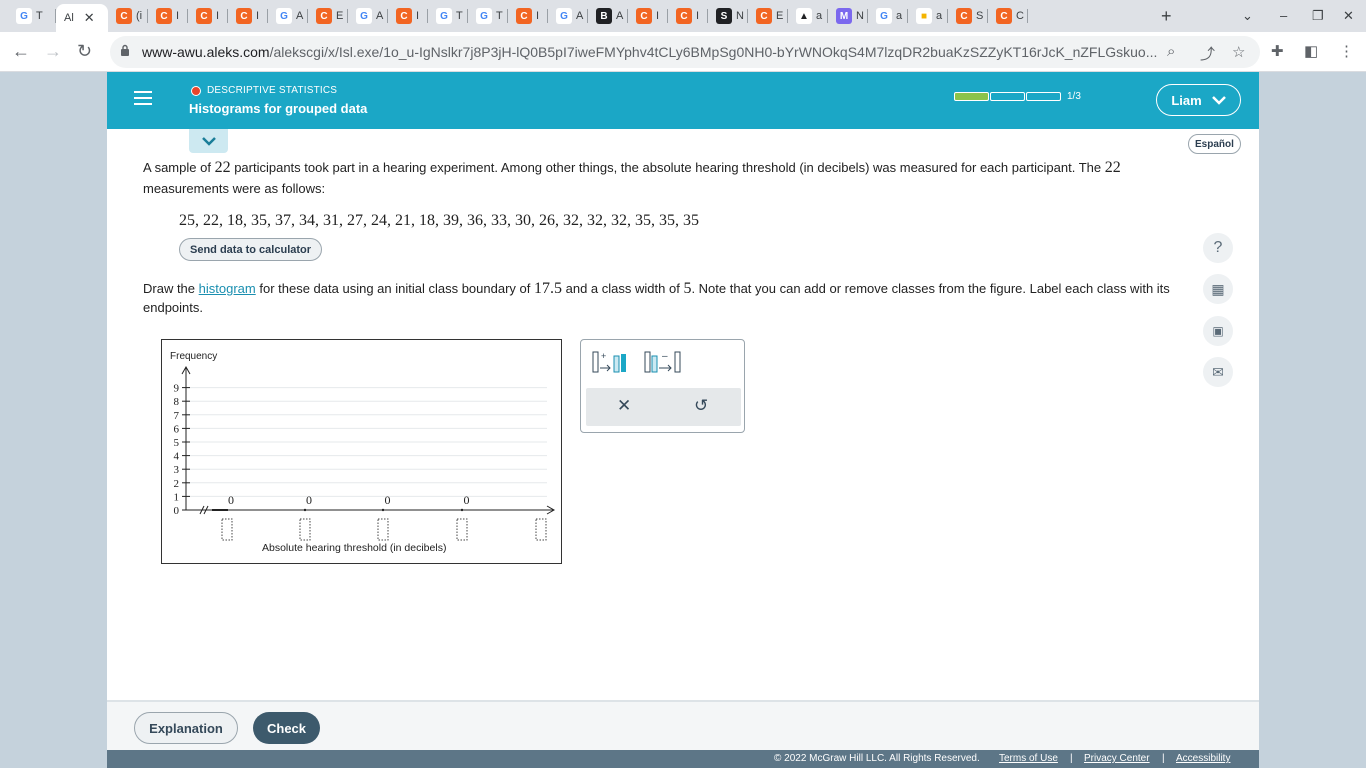  I want to click on clear-x-icon: ✕, so click(624, 406).